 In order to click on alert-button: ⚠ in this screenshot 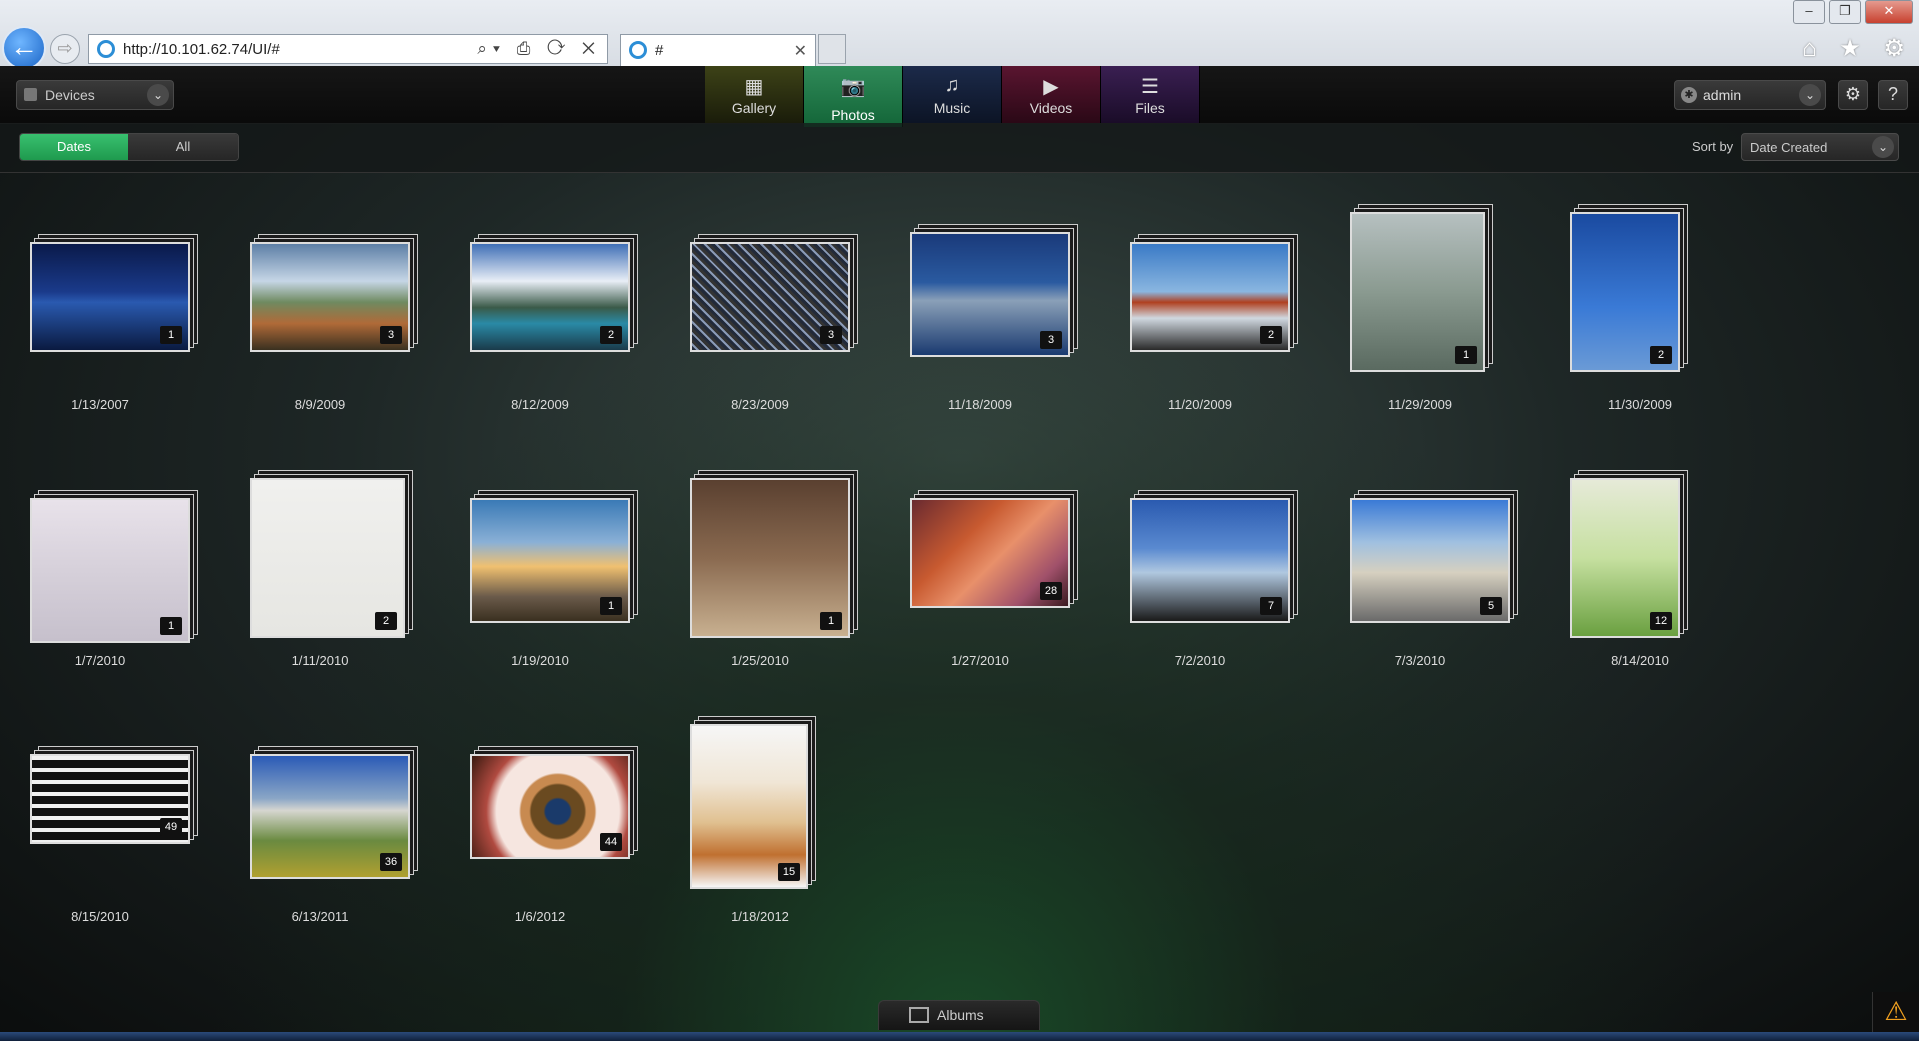, I will do `click(1895, 1012)`.